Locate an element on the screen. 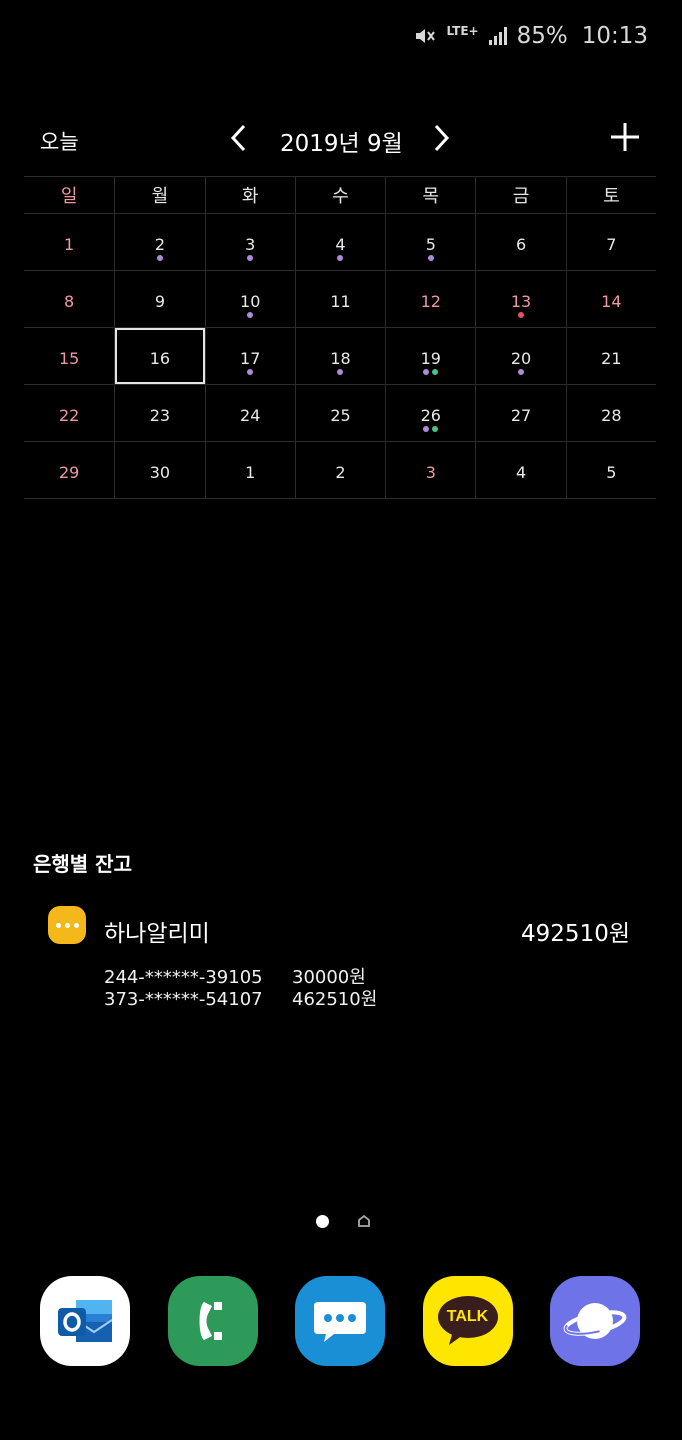 Image resolution: width=682 pixels, height=1440 pixels. outlook-icon is located at coordinates (85, 1321).